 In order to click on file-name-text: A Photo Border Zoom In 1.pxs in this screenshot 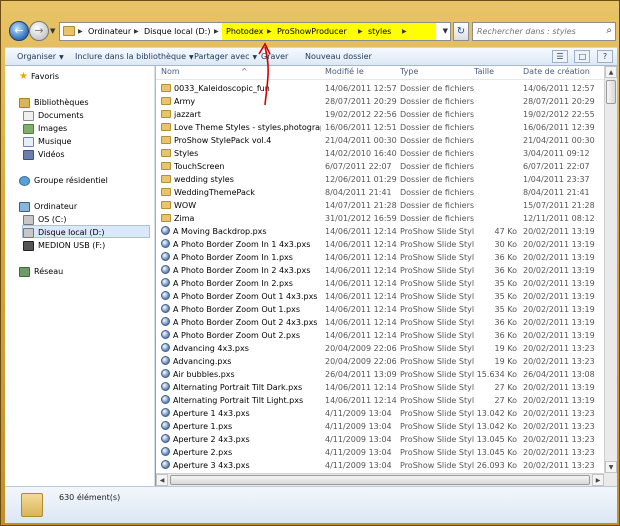, I will do `click(233, 257)`.